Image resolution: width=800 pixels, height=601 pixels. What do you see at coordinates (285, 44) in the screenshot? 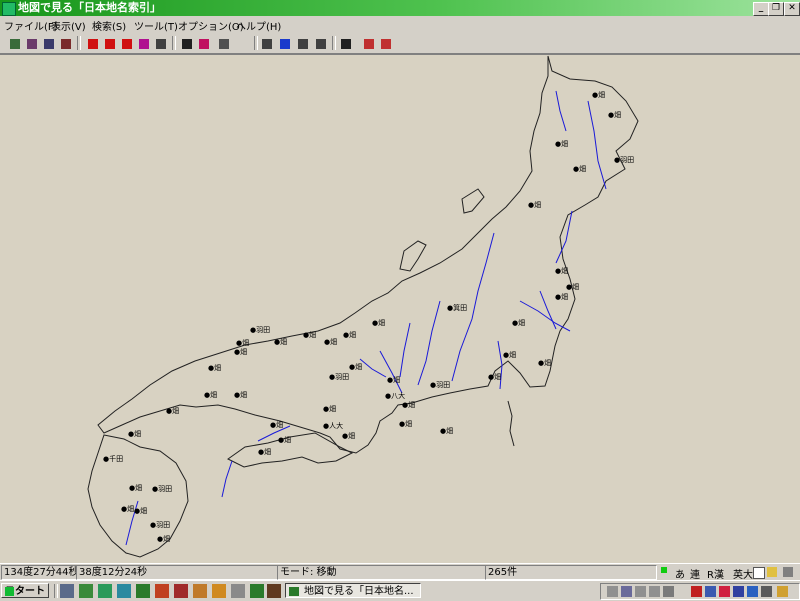
I see `table-button` at bounding box center [285, 44].